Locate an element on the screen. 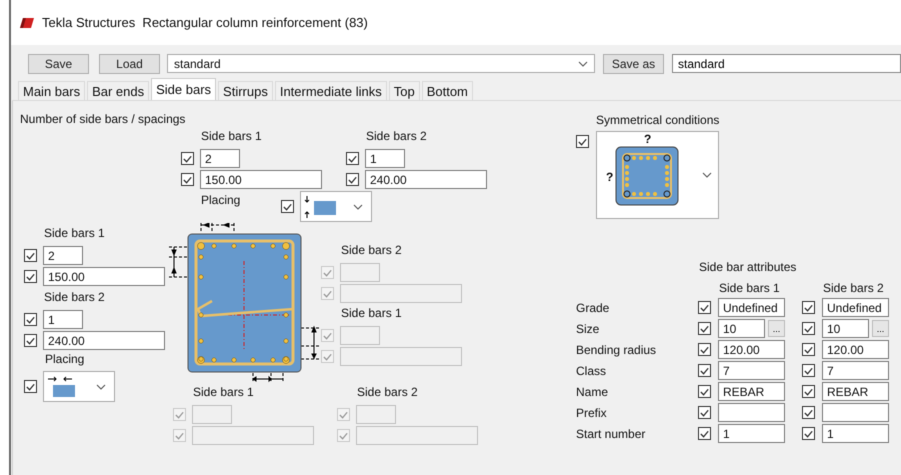  section-title: Side bar attributes is located at coordinates (748, 268).